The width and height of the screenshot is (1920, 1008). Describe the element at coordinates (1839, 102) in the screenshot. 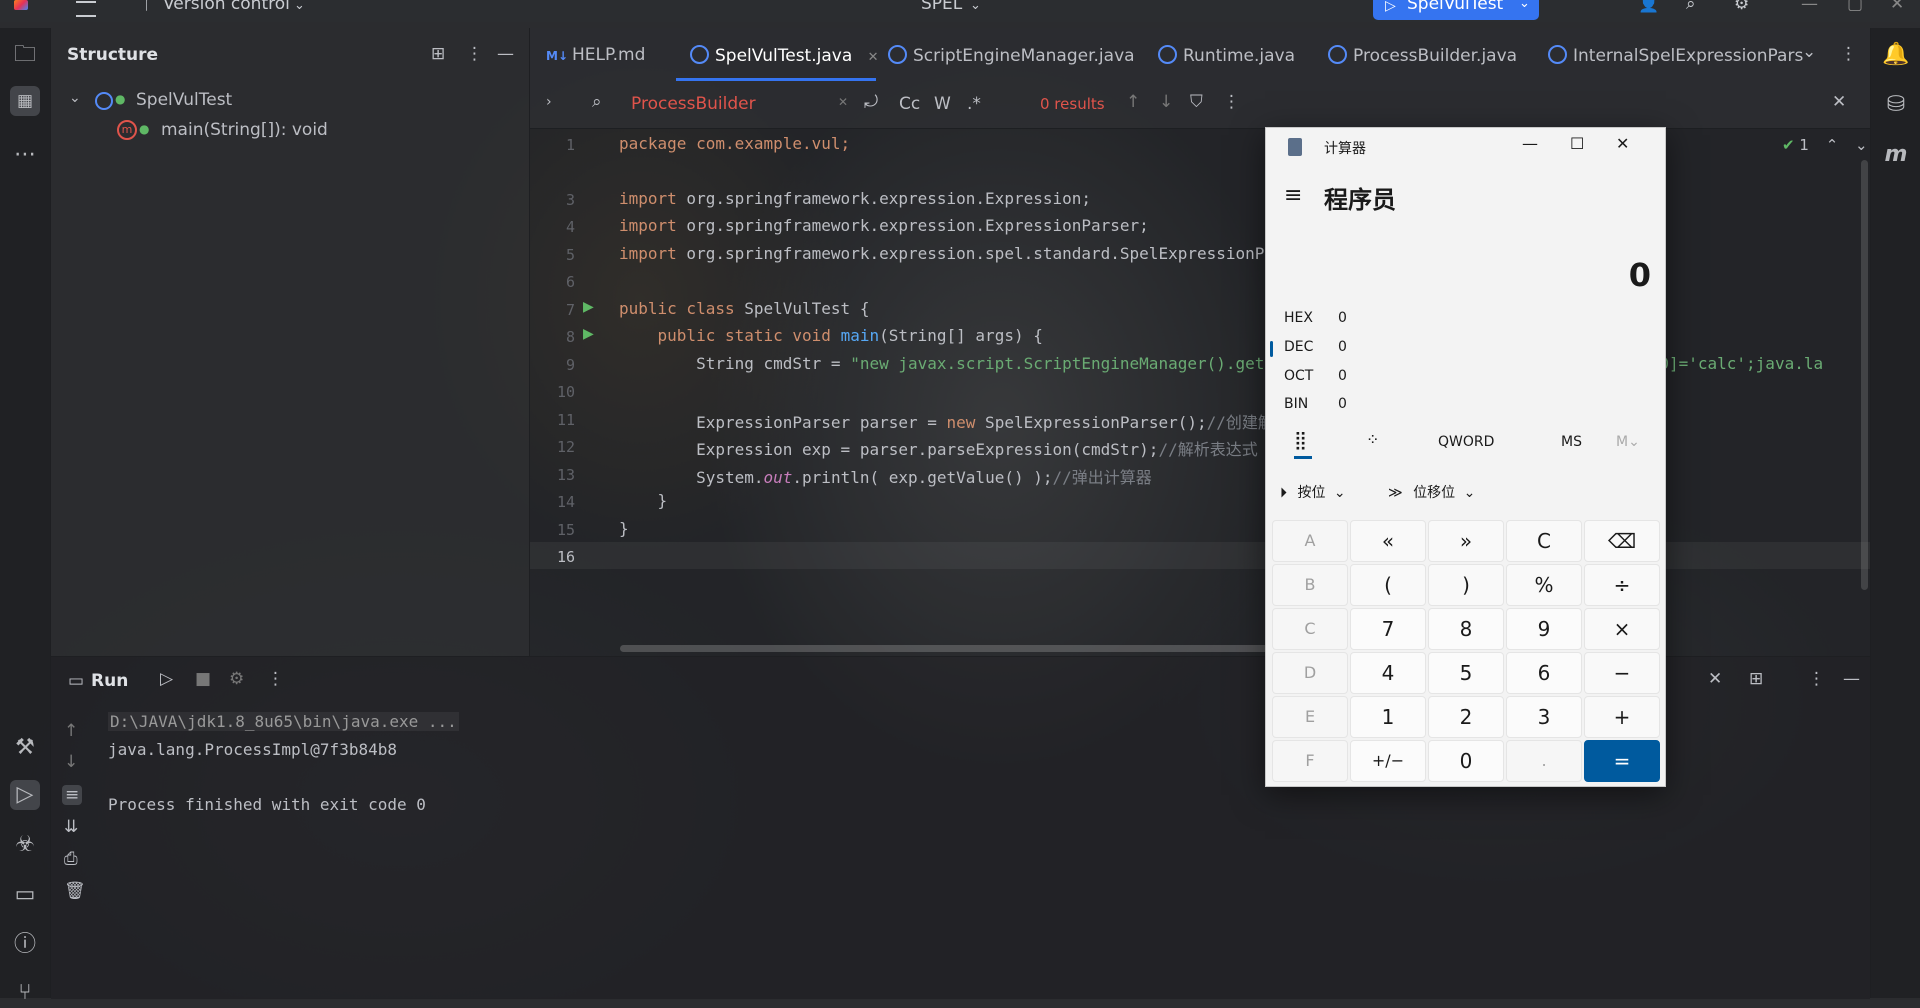

I see `close-find-icon: ✕` at that location.